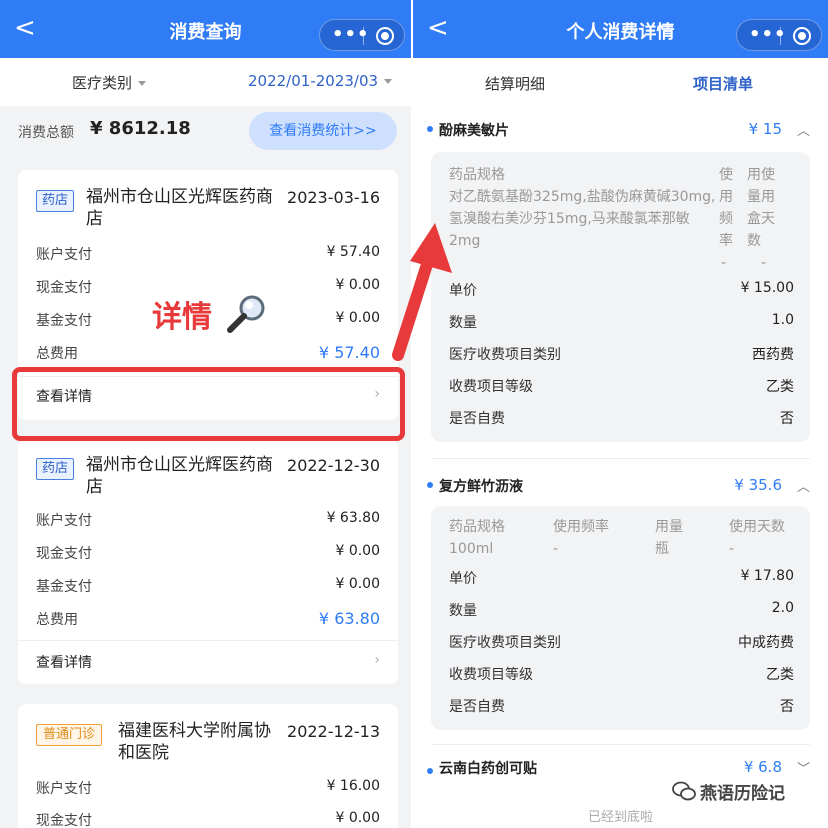 This screenshot has height=828, width=828. I want to click on item-price: ¥ 6.8, so click(762, 767).